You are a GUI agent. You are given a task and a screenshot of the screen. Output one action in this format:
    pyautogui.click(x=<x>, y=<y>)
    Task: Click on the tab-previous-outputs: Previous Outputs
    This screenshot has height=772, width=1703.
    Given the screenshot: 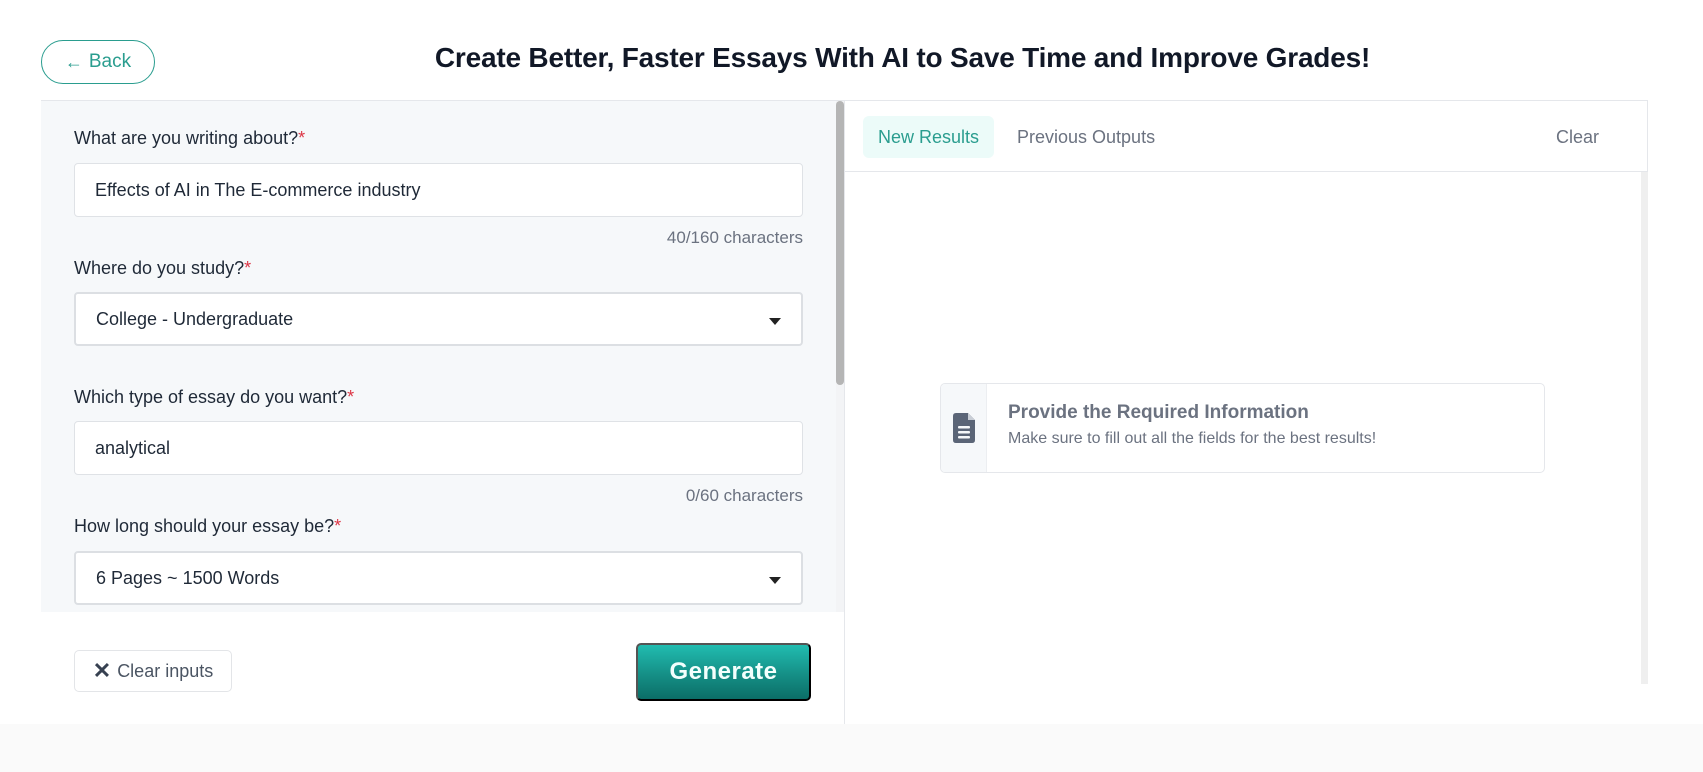 What is the action you would take?
    pyautogui.click(x=1086, y=137)
    